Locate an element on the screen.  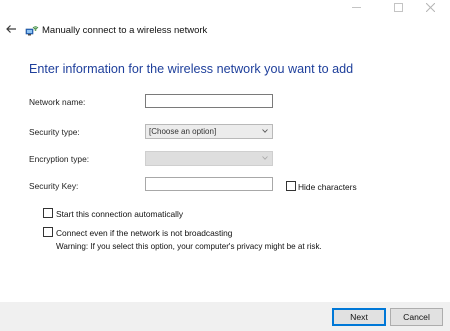
security-key-label: Security Key: is located at coordinates (54, 186).